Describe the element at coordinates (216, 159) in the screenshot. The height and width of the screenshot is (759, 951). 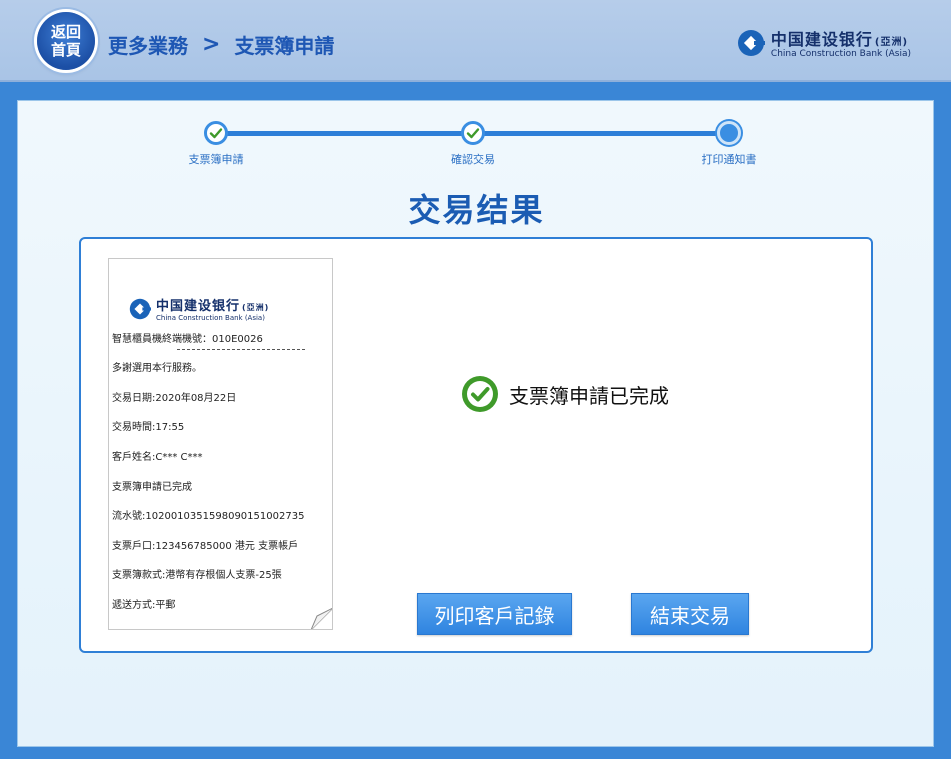
I see `step-1-label: 支票簿申請` at that location.